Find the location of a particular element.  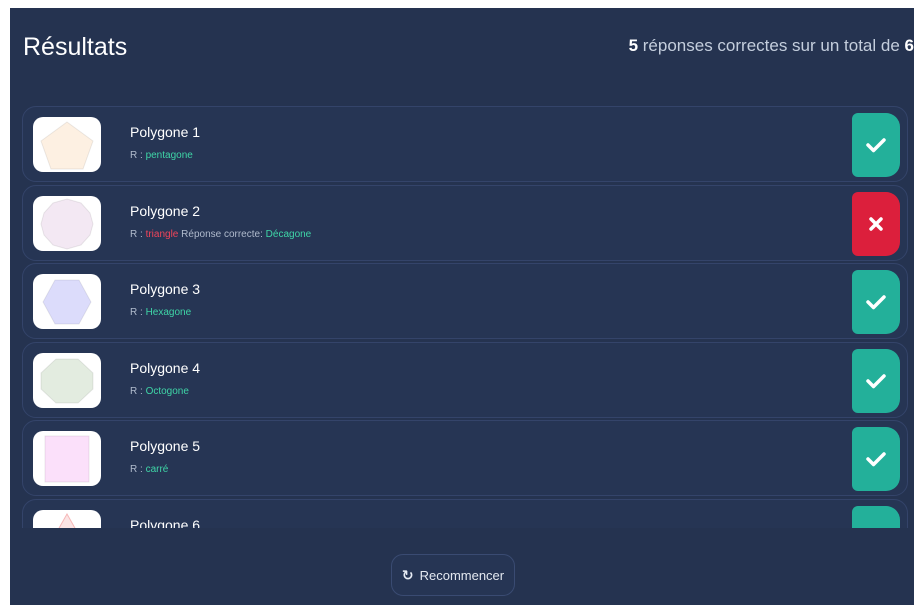

polygon-title: Polygone 3 is located at coordinates (165, 289).